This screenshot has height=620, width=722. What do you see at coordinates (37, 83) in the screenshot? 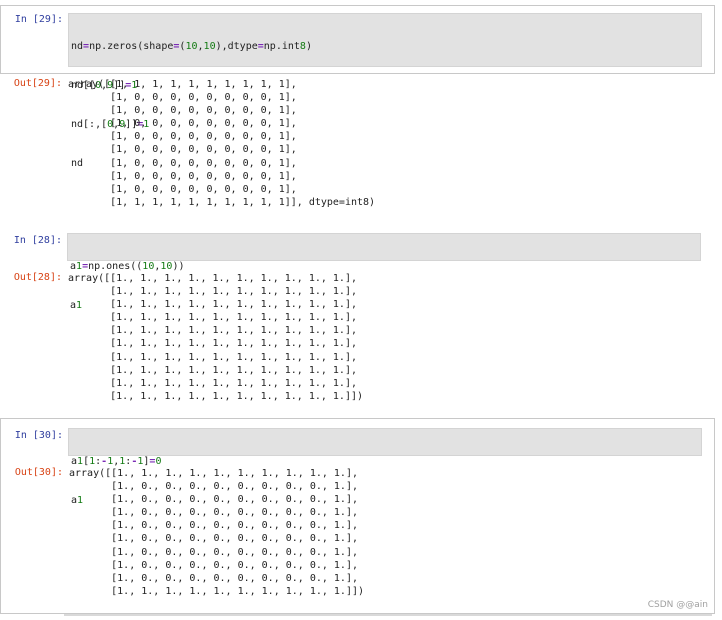
I see `output-prompt: Out[29]:` at bounding box center [37, 83].